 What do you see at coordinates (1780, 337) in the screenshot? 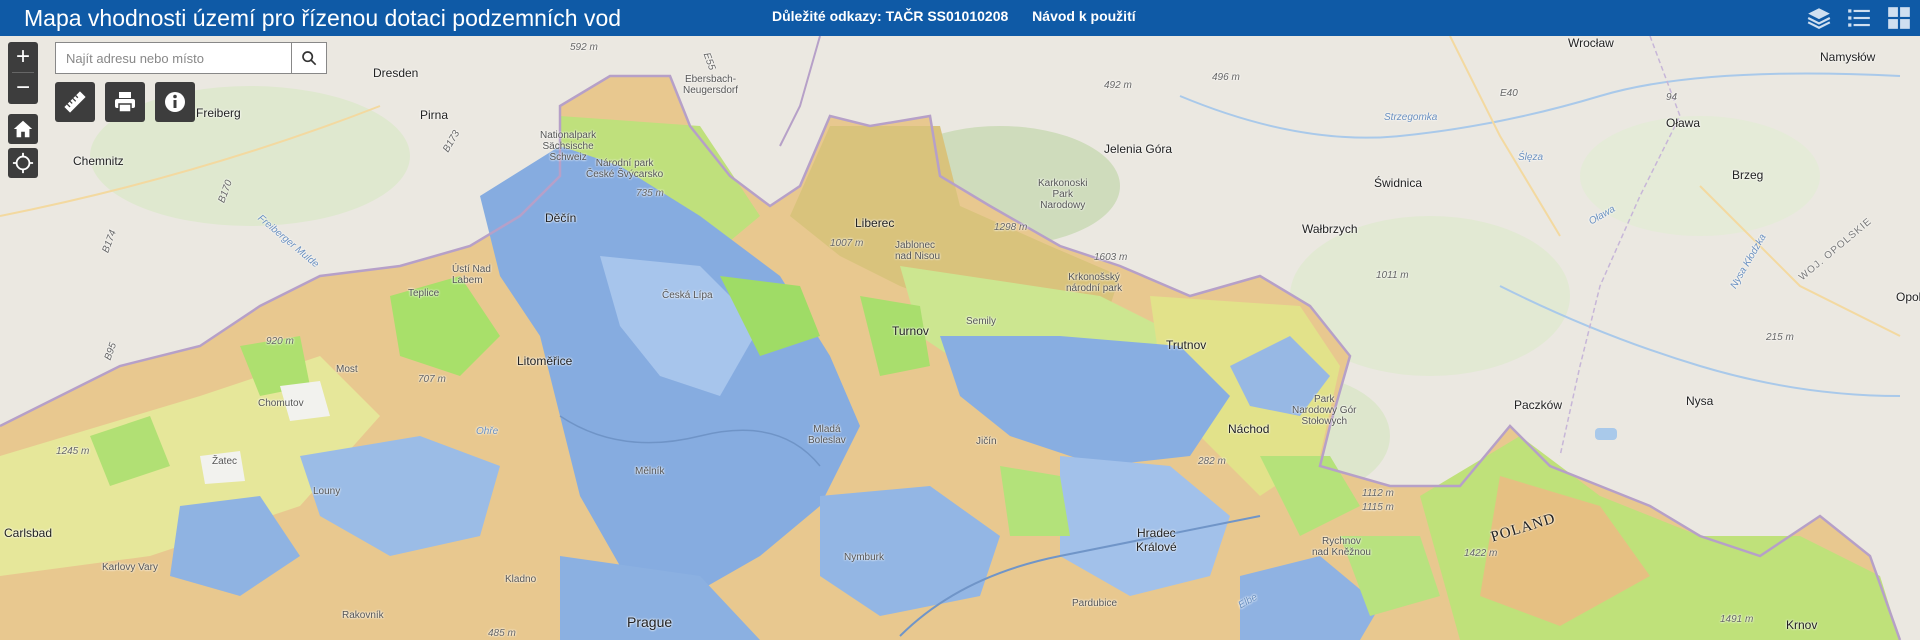
I see `label-elev: 215 m` at bounding box center [1780, 337].